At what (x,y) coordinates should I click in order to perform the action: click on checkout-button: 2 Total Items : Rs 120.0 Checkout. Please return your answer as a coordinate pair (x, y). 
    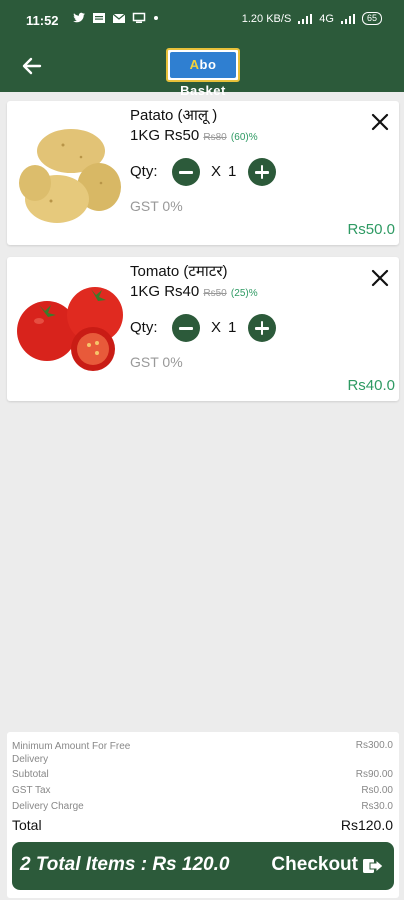
    Looking at the image, I should click on (203, 866).